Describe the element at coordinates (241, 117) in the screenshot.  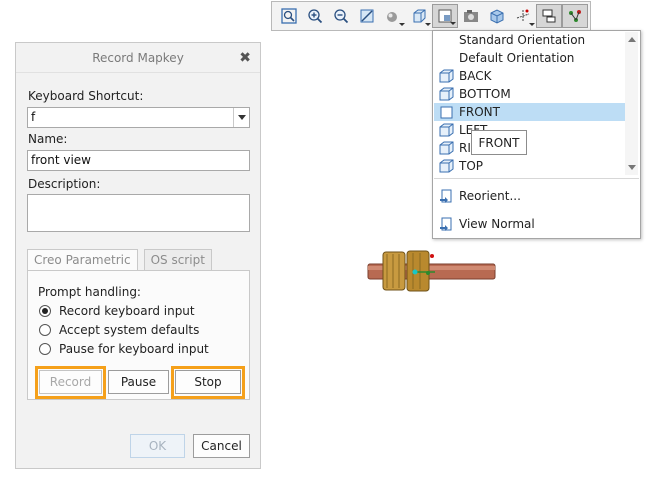
I see `chevron-down-icon` at that location.